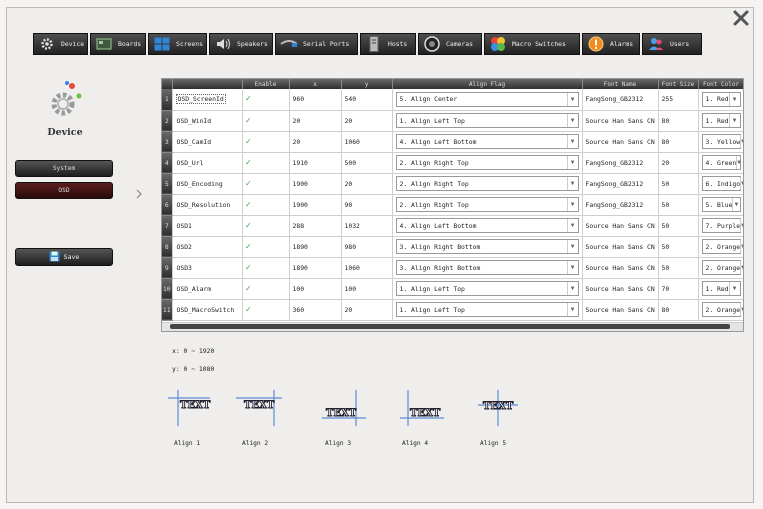  Describe the element at coordinates (722, 225) in the screenshot. I see `font-color-select: 7. Purple▼` at that location.